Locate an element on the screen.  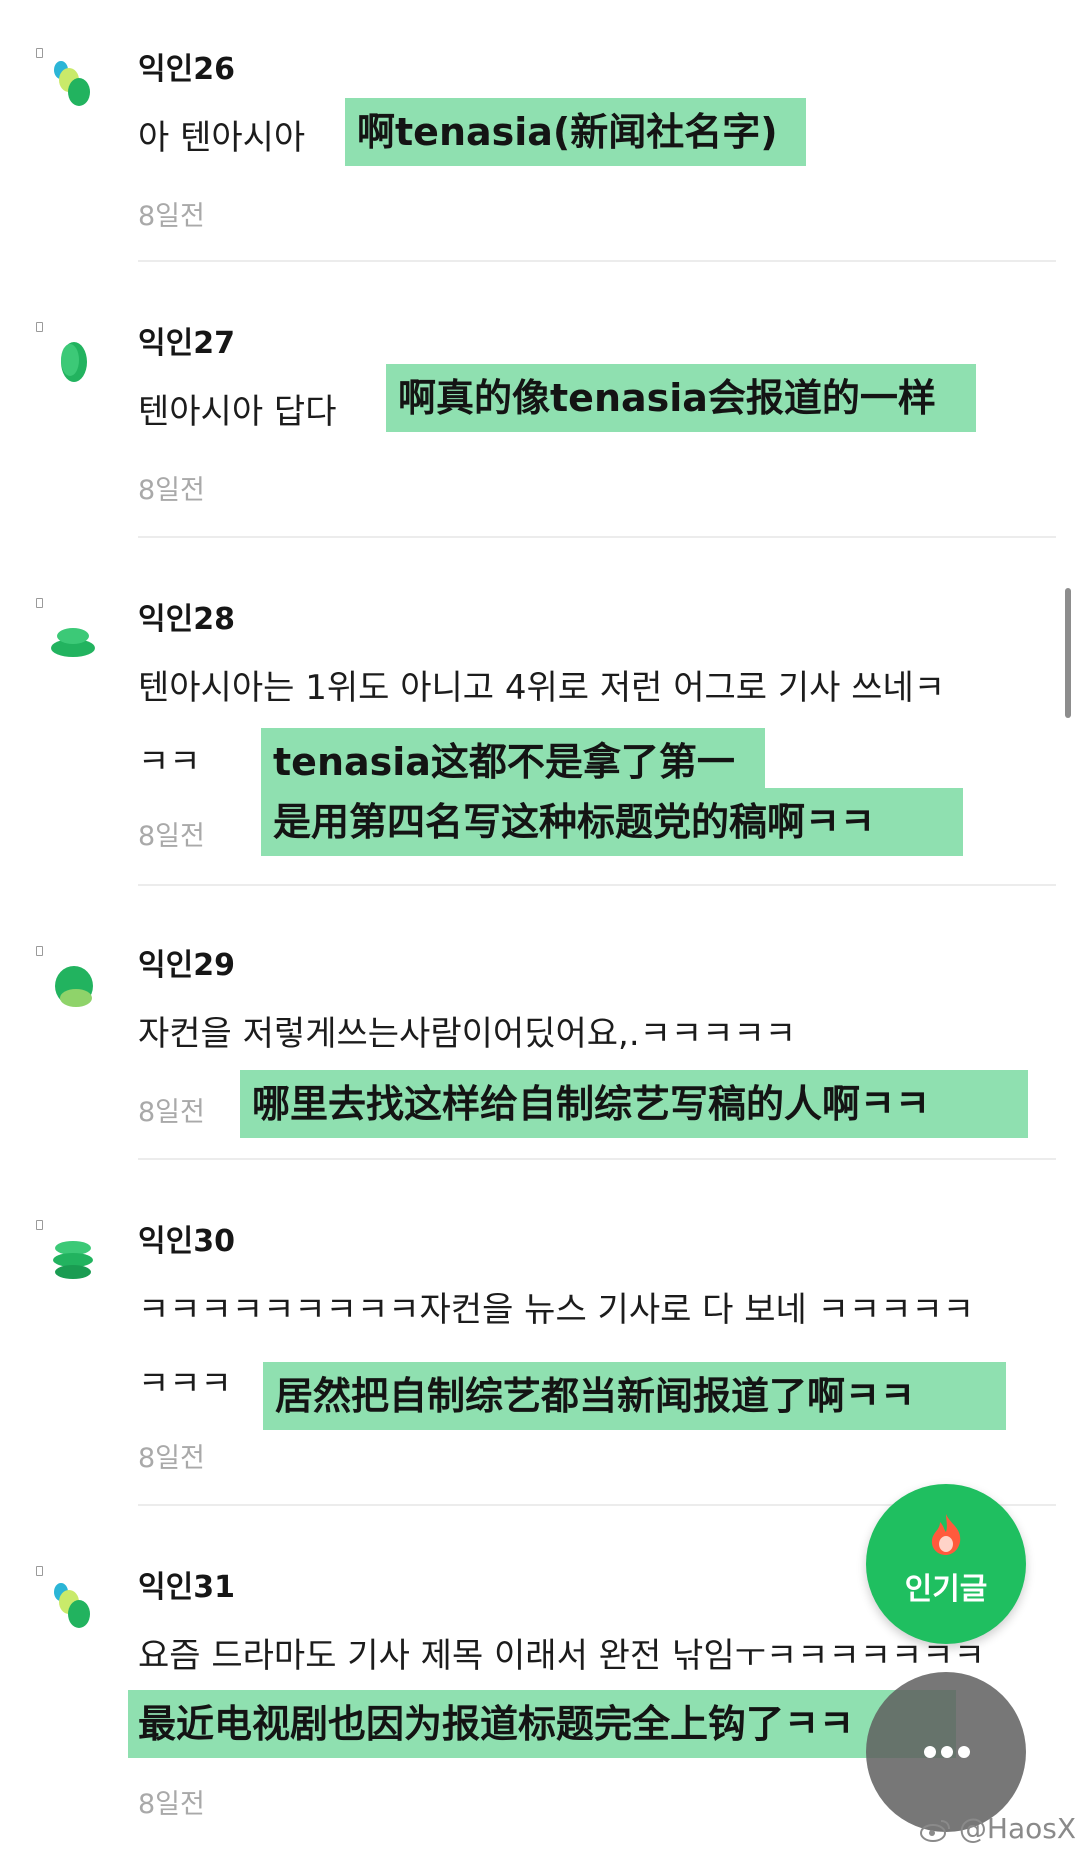
more-dots-icon is located at coordinates (947, 1752).